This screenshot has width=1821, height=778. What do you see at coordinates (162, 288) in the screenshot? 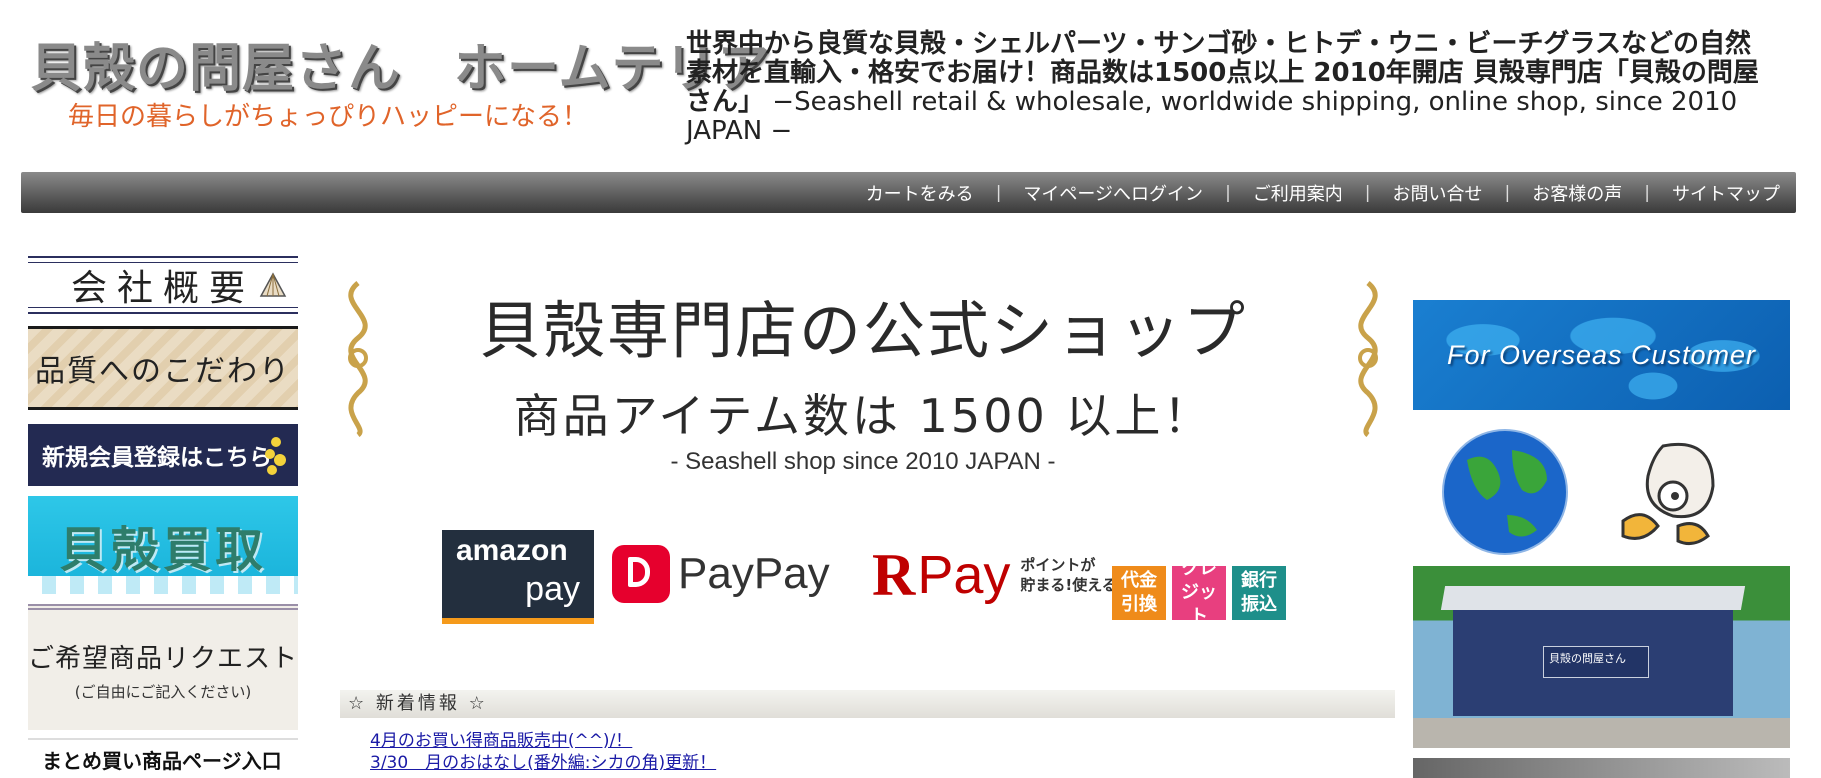
I see `company-profile-label: 会社概要` at bounding box center [162, 288].